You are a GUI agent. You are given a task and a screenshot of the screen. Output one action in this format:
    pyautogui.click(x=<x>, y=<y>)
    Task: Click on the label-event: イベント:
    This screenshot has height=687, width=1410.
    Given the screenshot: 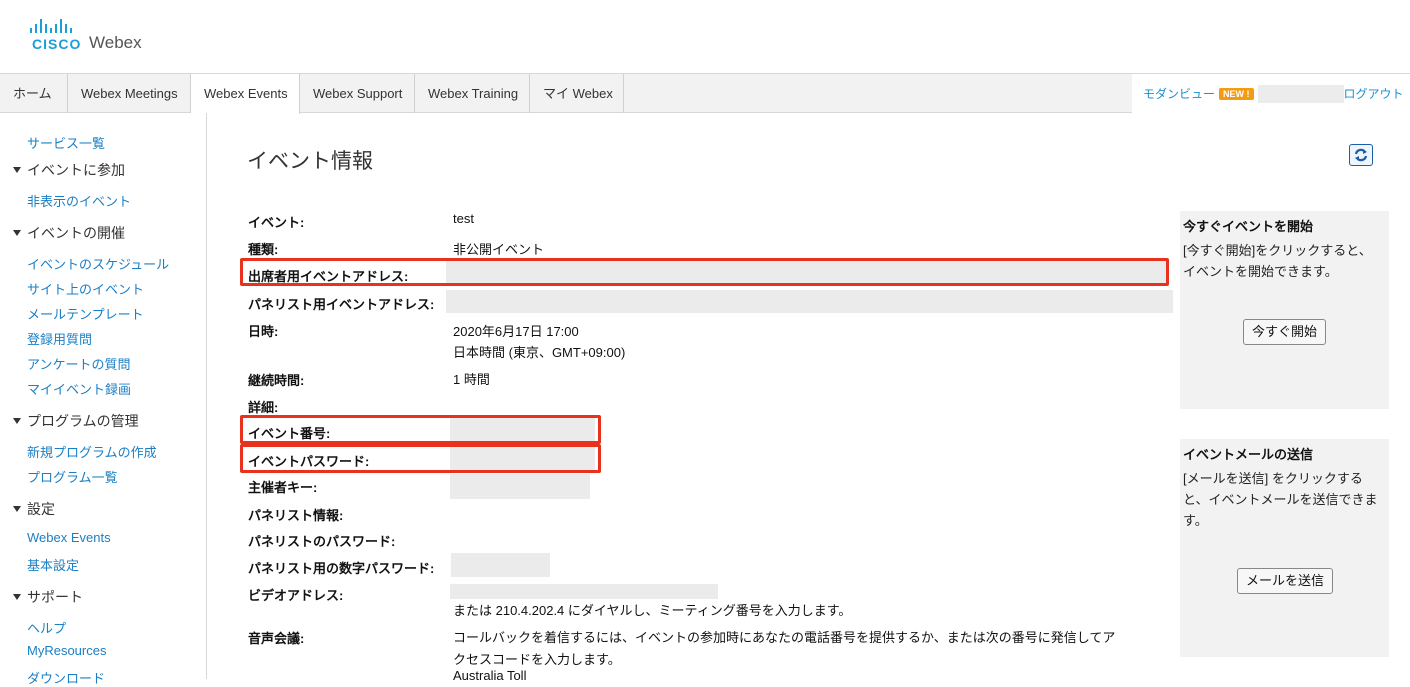 What is the action you would take?
    pyautogui.click(x=276, y=222)
    